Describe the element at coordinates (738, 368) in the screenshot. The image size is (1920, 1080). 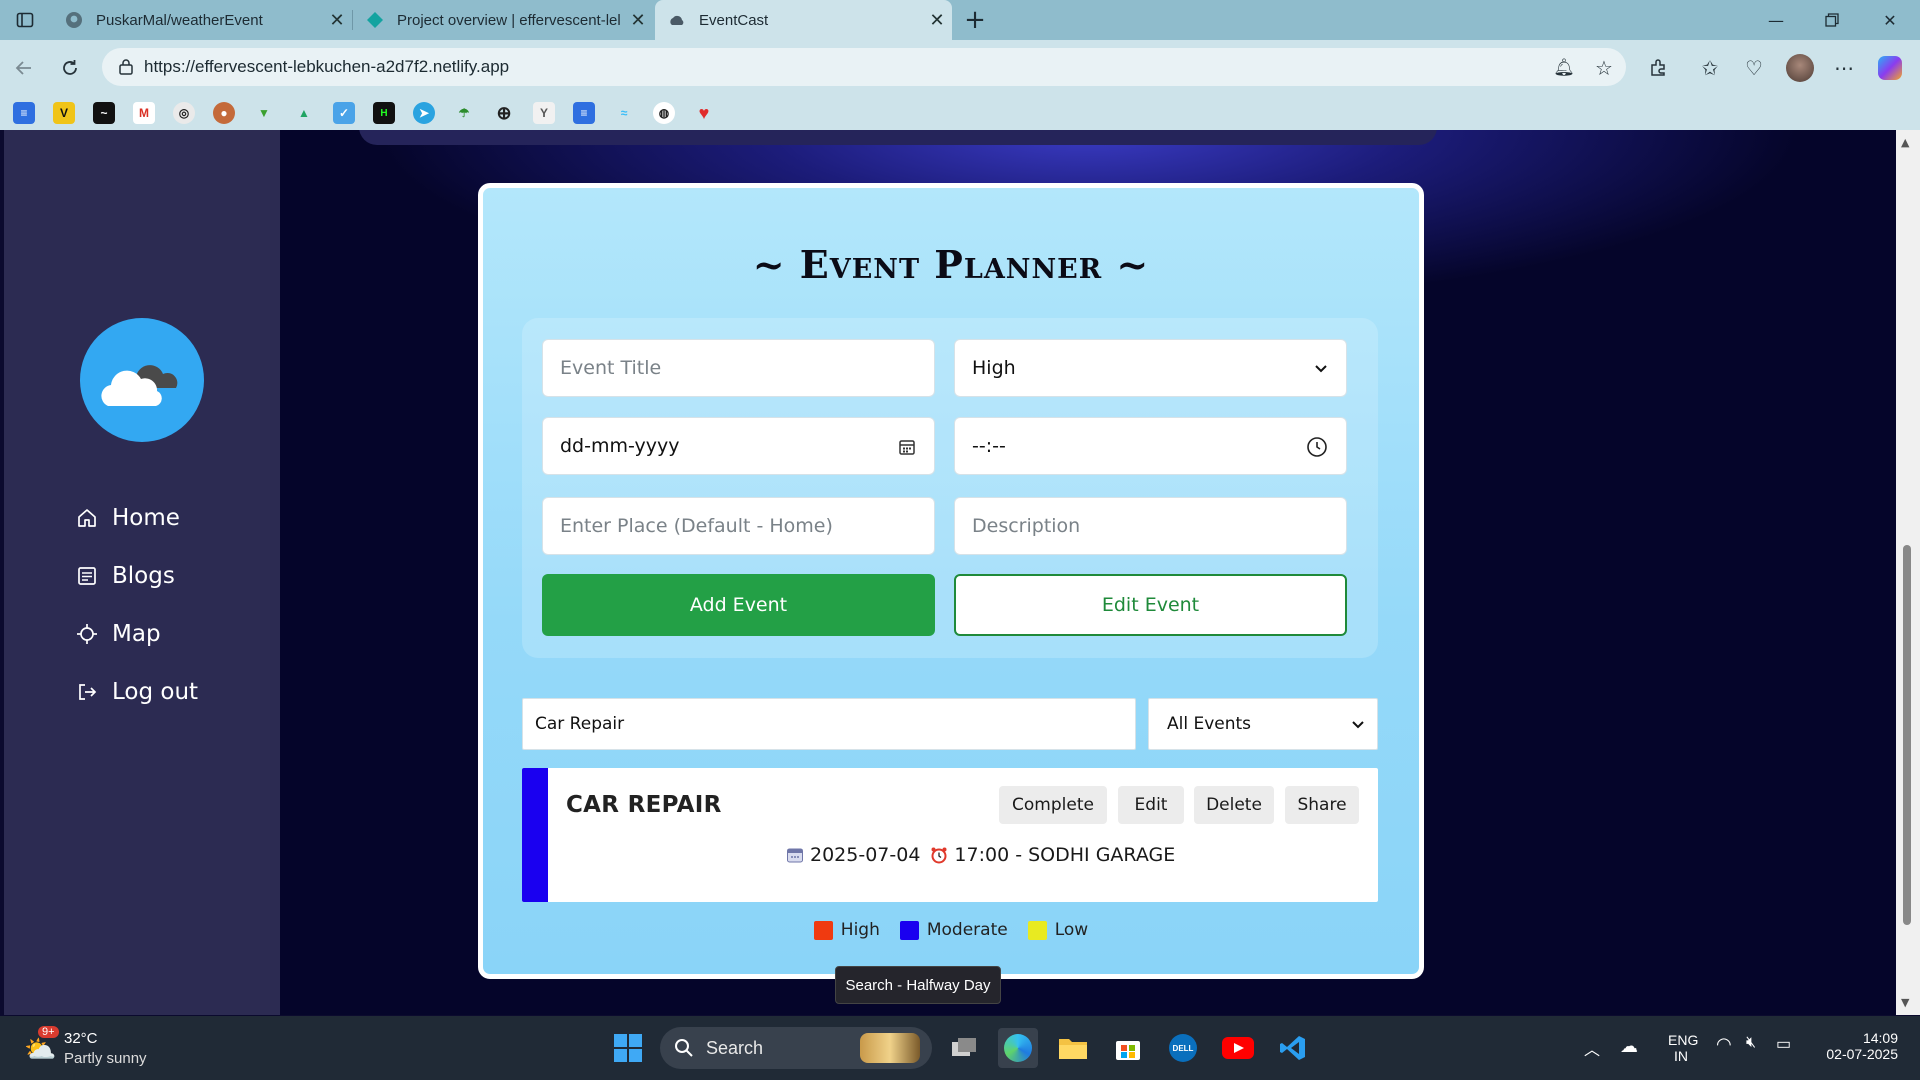
I see `event-title-input: Event Title` at that location.